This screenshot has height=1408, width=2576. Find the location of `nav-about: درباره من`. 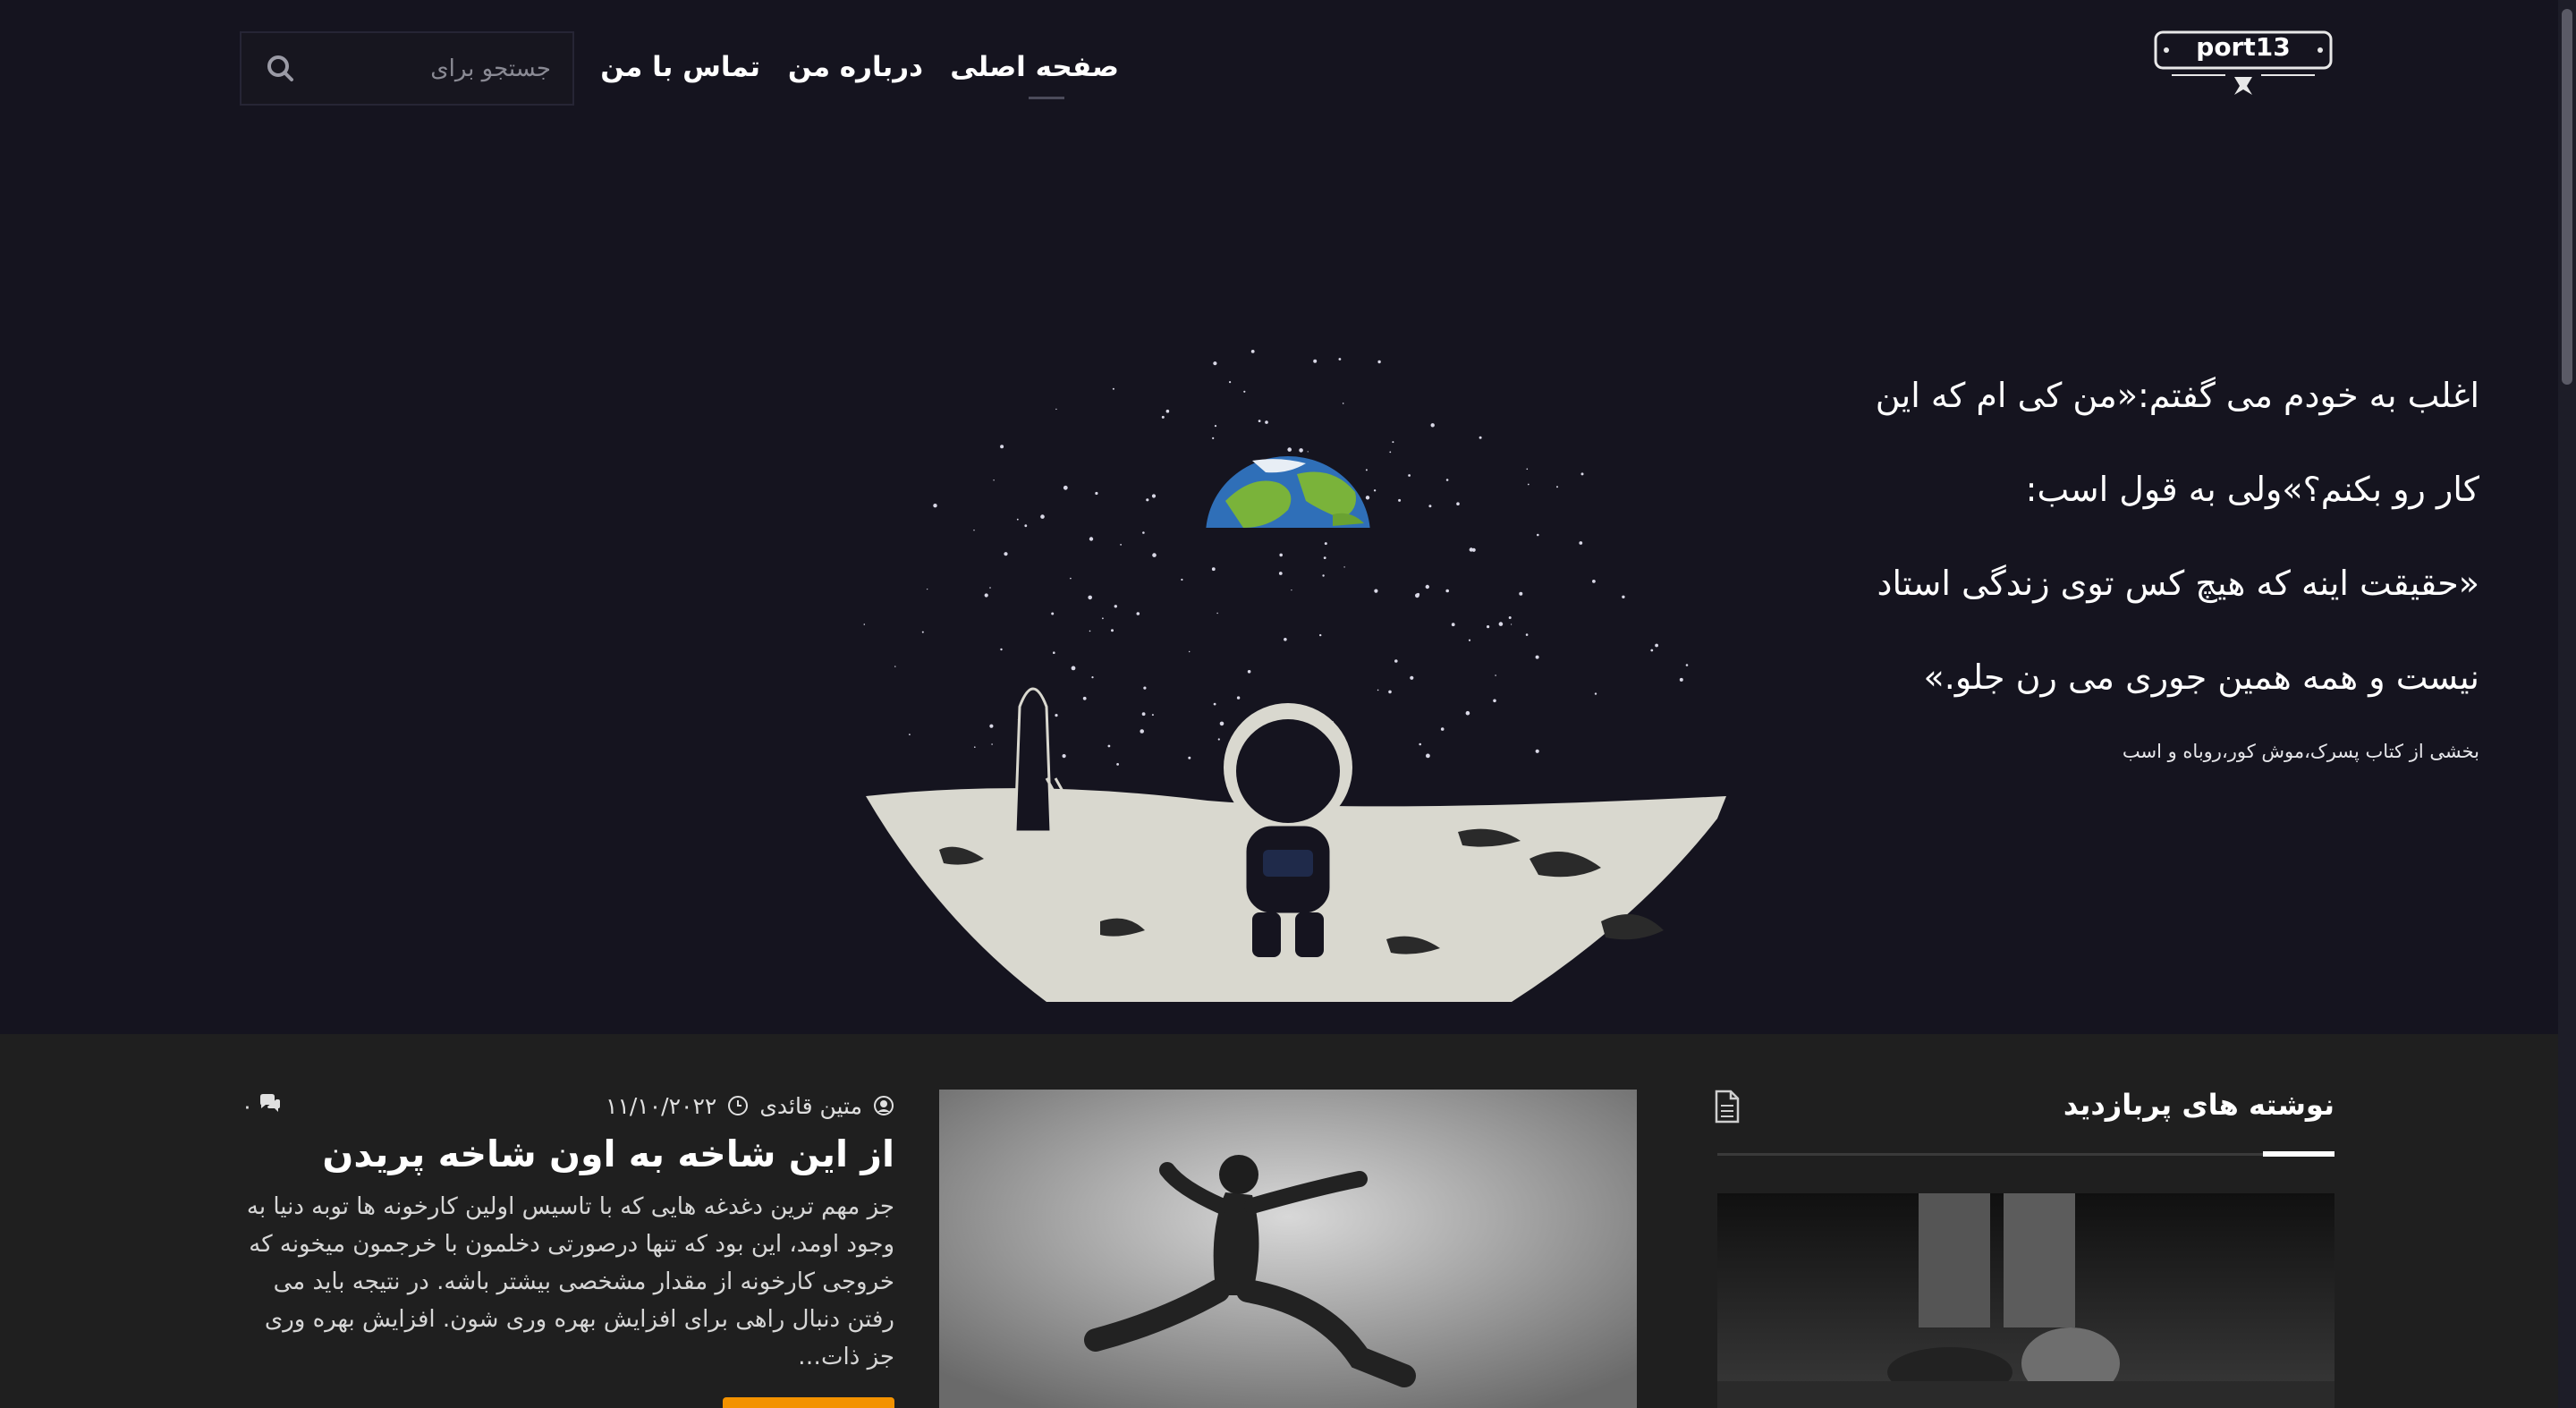

nav-about: درباره من is located at coordinates (855, 67).